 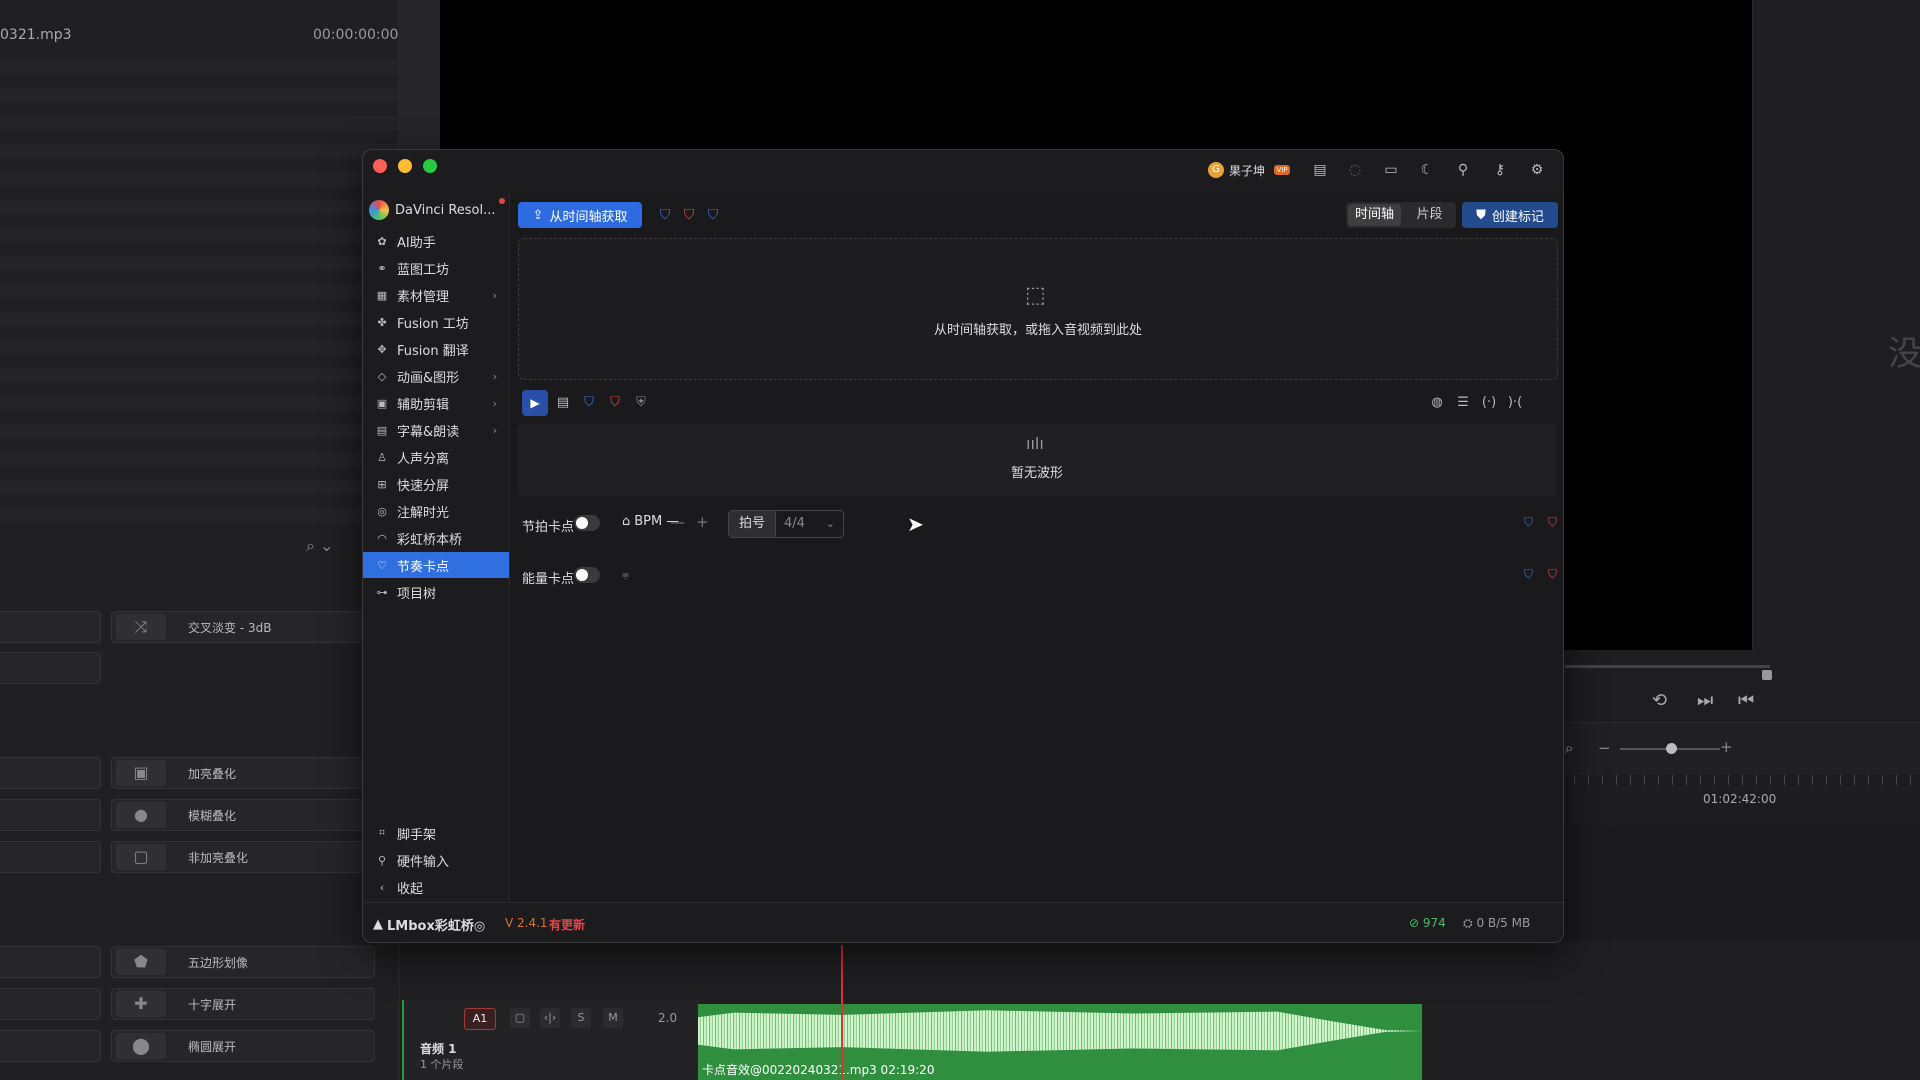 I want to click on edit-assist-icon: ▣, so click(x=382, y=403).